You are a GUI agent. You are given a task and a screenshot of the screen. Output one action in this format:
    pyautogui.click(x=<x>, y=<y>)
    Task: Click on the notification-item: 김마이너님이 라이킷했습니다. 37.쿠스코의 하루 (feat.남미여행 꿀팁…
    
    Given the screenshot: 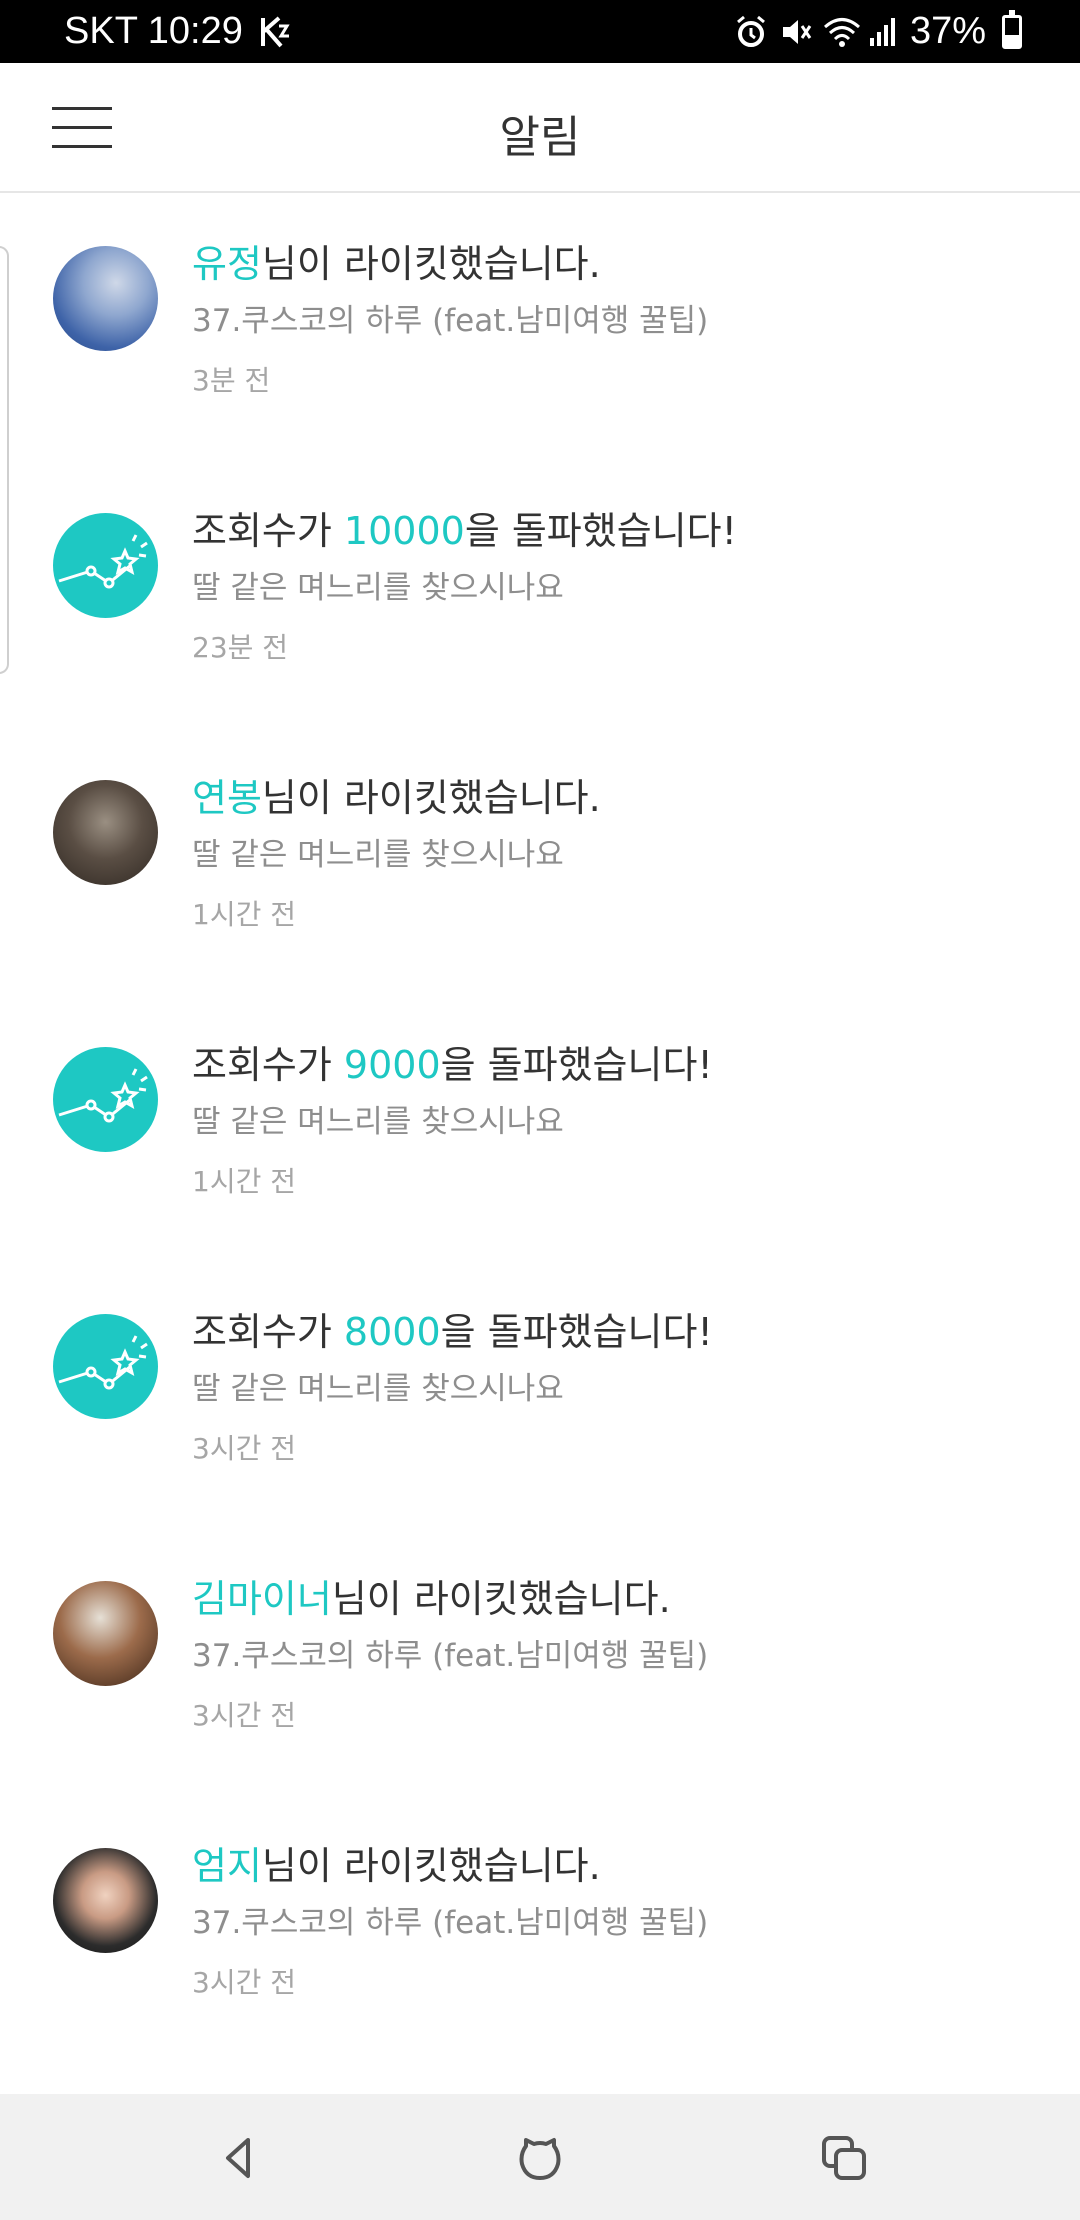 What is the action you would take?
    pyautogui.click(x=540, y=1661)
    